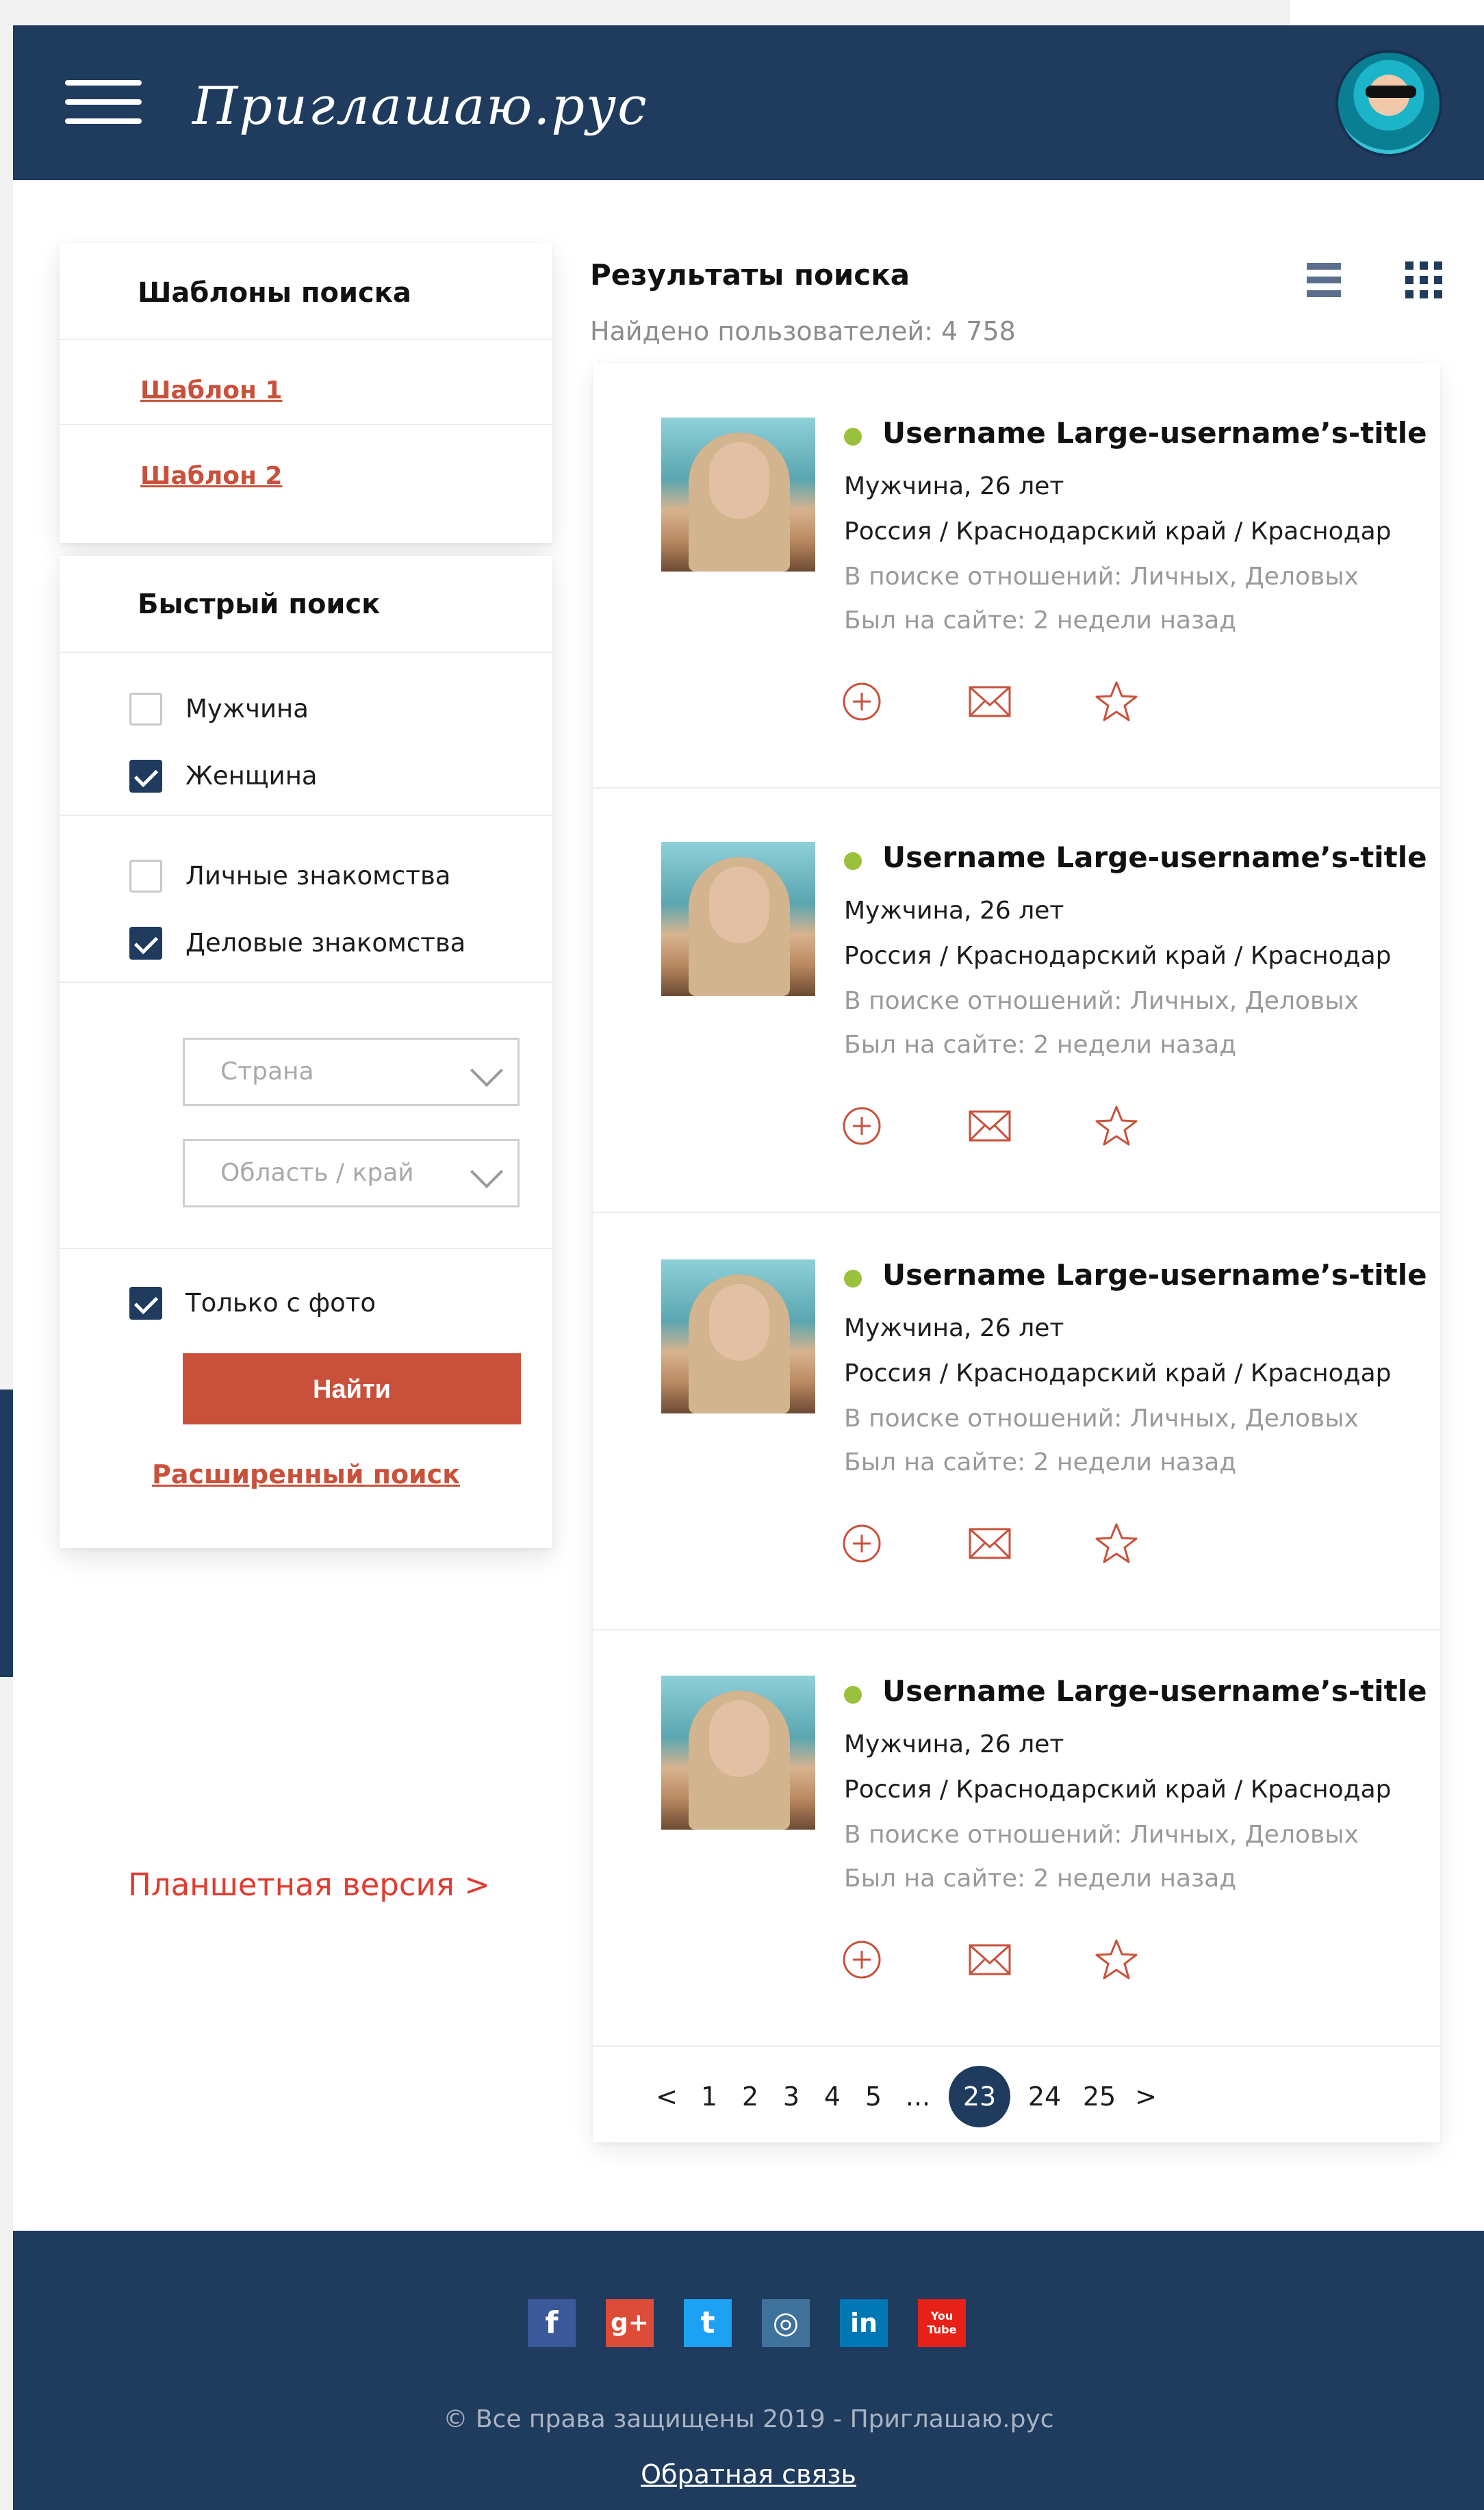 The width and height of the screenshot is (1484, 2510). What do you see at coordinates (309, 1885) in the screenshot?
I see `tablet-version-link: Планшетная версия >` at bounding box center [309, 1885].